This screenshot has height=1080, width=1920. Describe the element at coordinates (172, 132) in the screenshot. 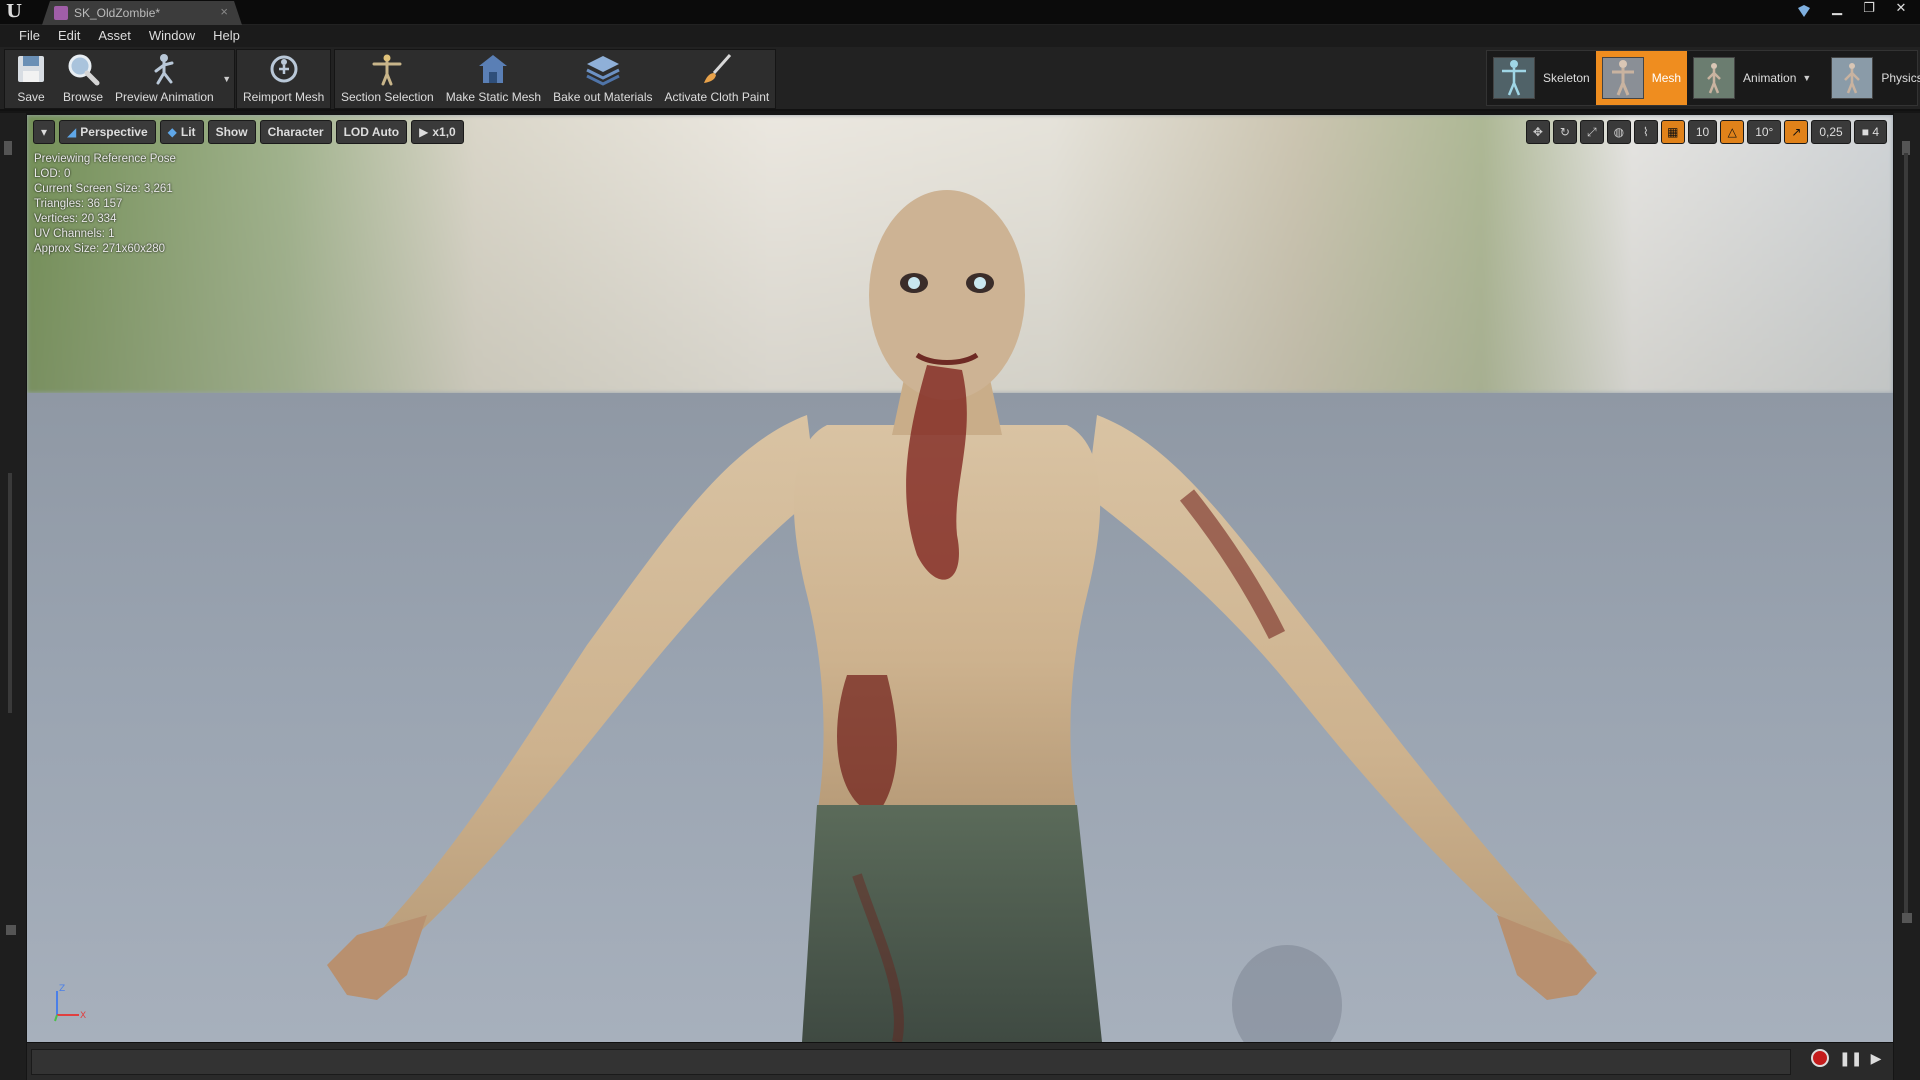

I see `lit-icon: ◆` at that location.